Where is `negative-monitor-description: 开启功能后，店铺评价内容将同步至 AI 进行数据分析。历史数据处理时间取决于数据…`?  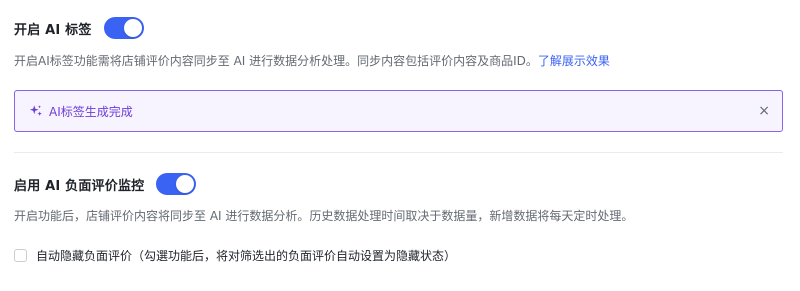 negative-monitor-description: 开启功能后，店铺评价内容将同步至 AI 进行数据分析。历史数据处理时间取决于数据… is located at coordinates (324, 216).